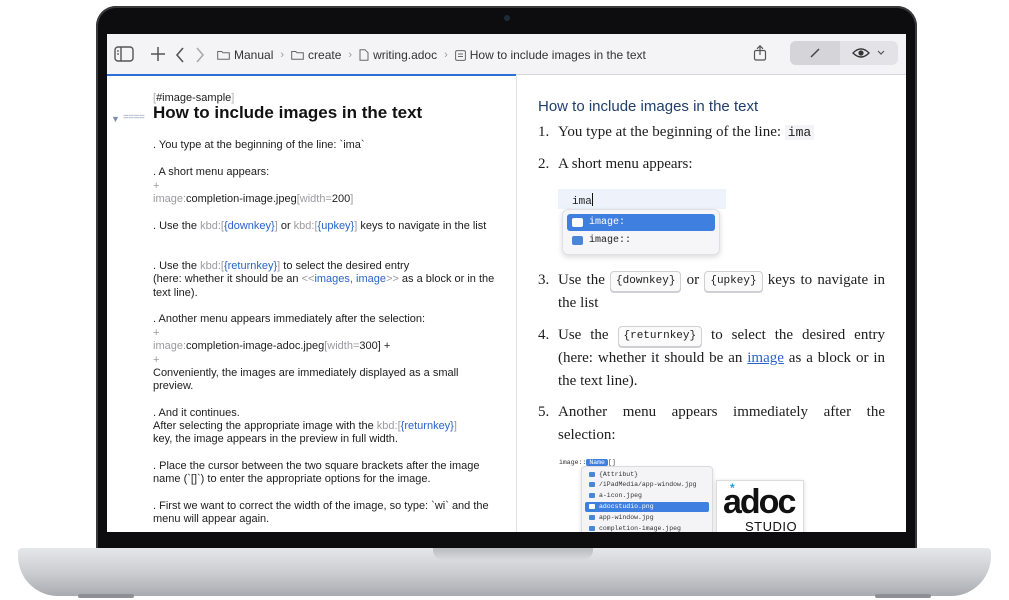  Describe the element at coordinates (405, 55) in the screenshot. I see `breadcrumb-label: writing.adoc` at that location.